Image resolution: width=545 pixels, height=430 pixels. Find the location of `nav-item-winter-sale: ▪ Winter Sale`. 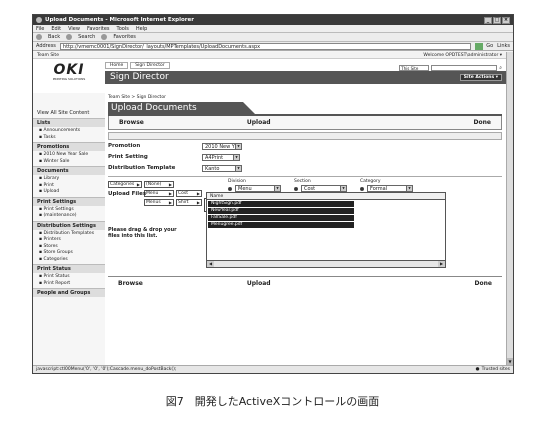

nav-item-winter-sale: ▪ Winter Sale is located at coordinates (69, 161).